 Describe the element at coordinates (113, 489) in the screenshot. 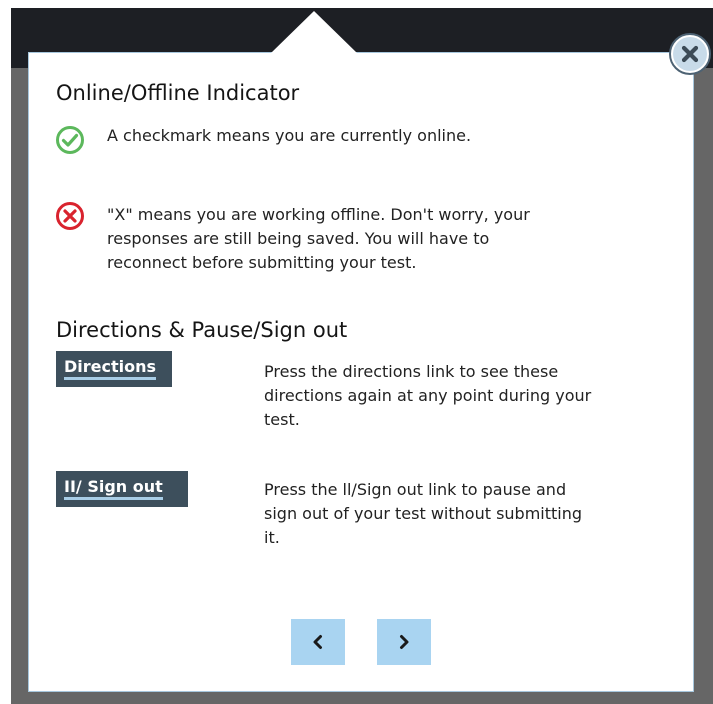

I see `pause-signout-button-label: II/ Sign out` at that location.